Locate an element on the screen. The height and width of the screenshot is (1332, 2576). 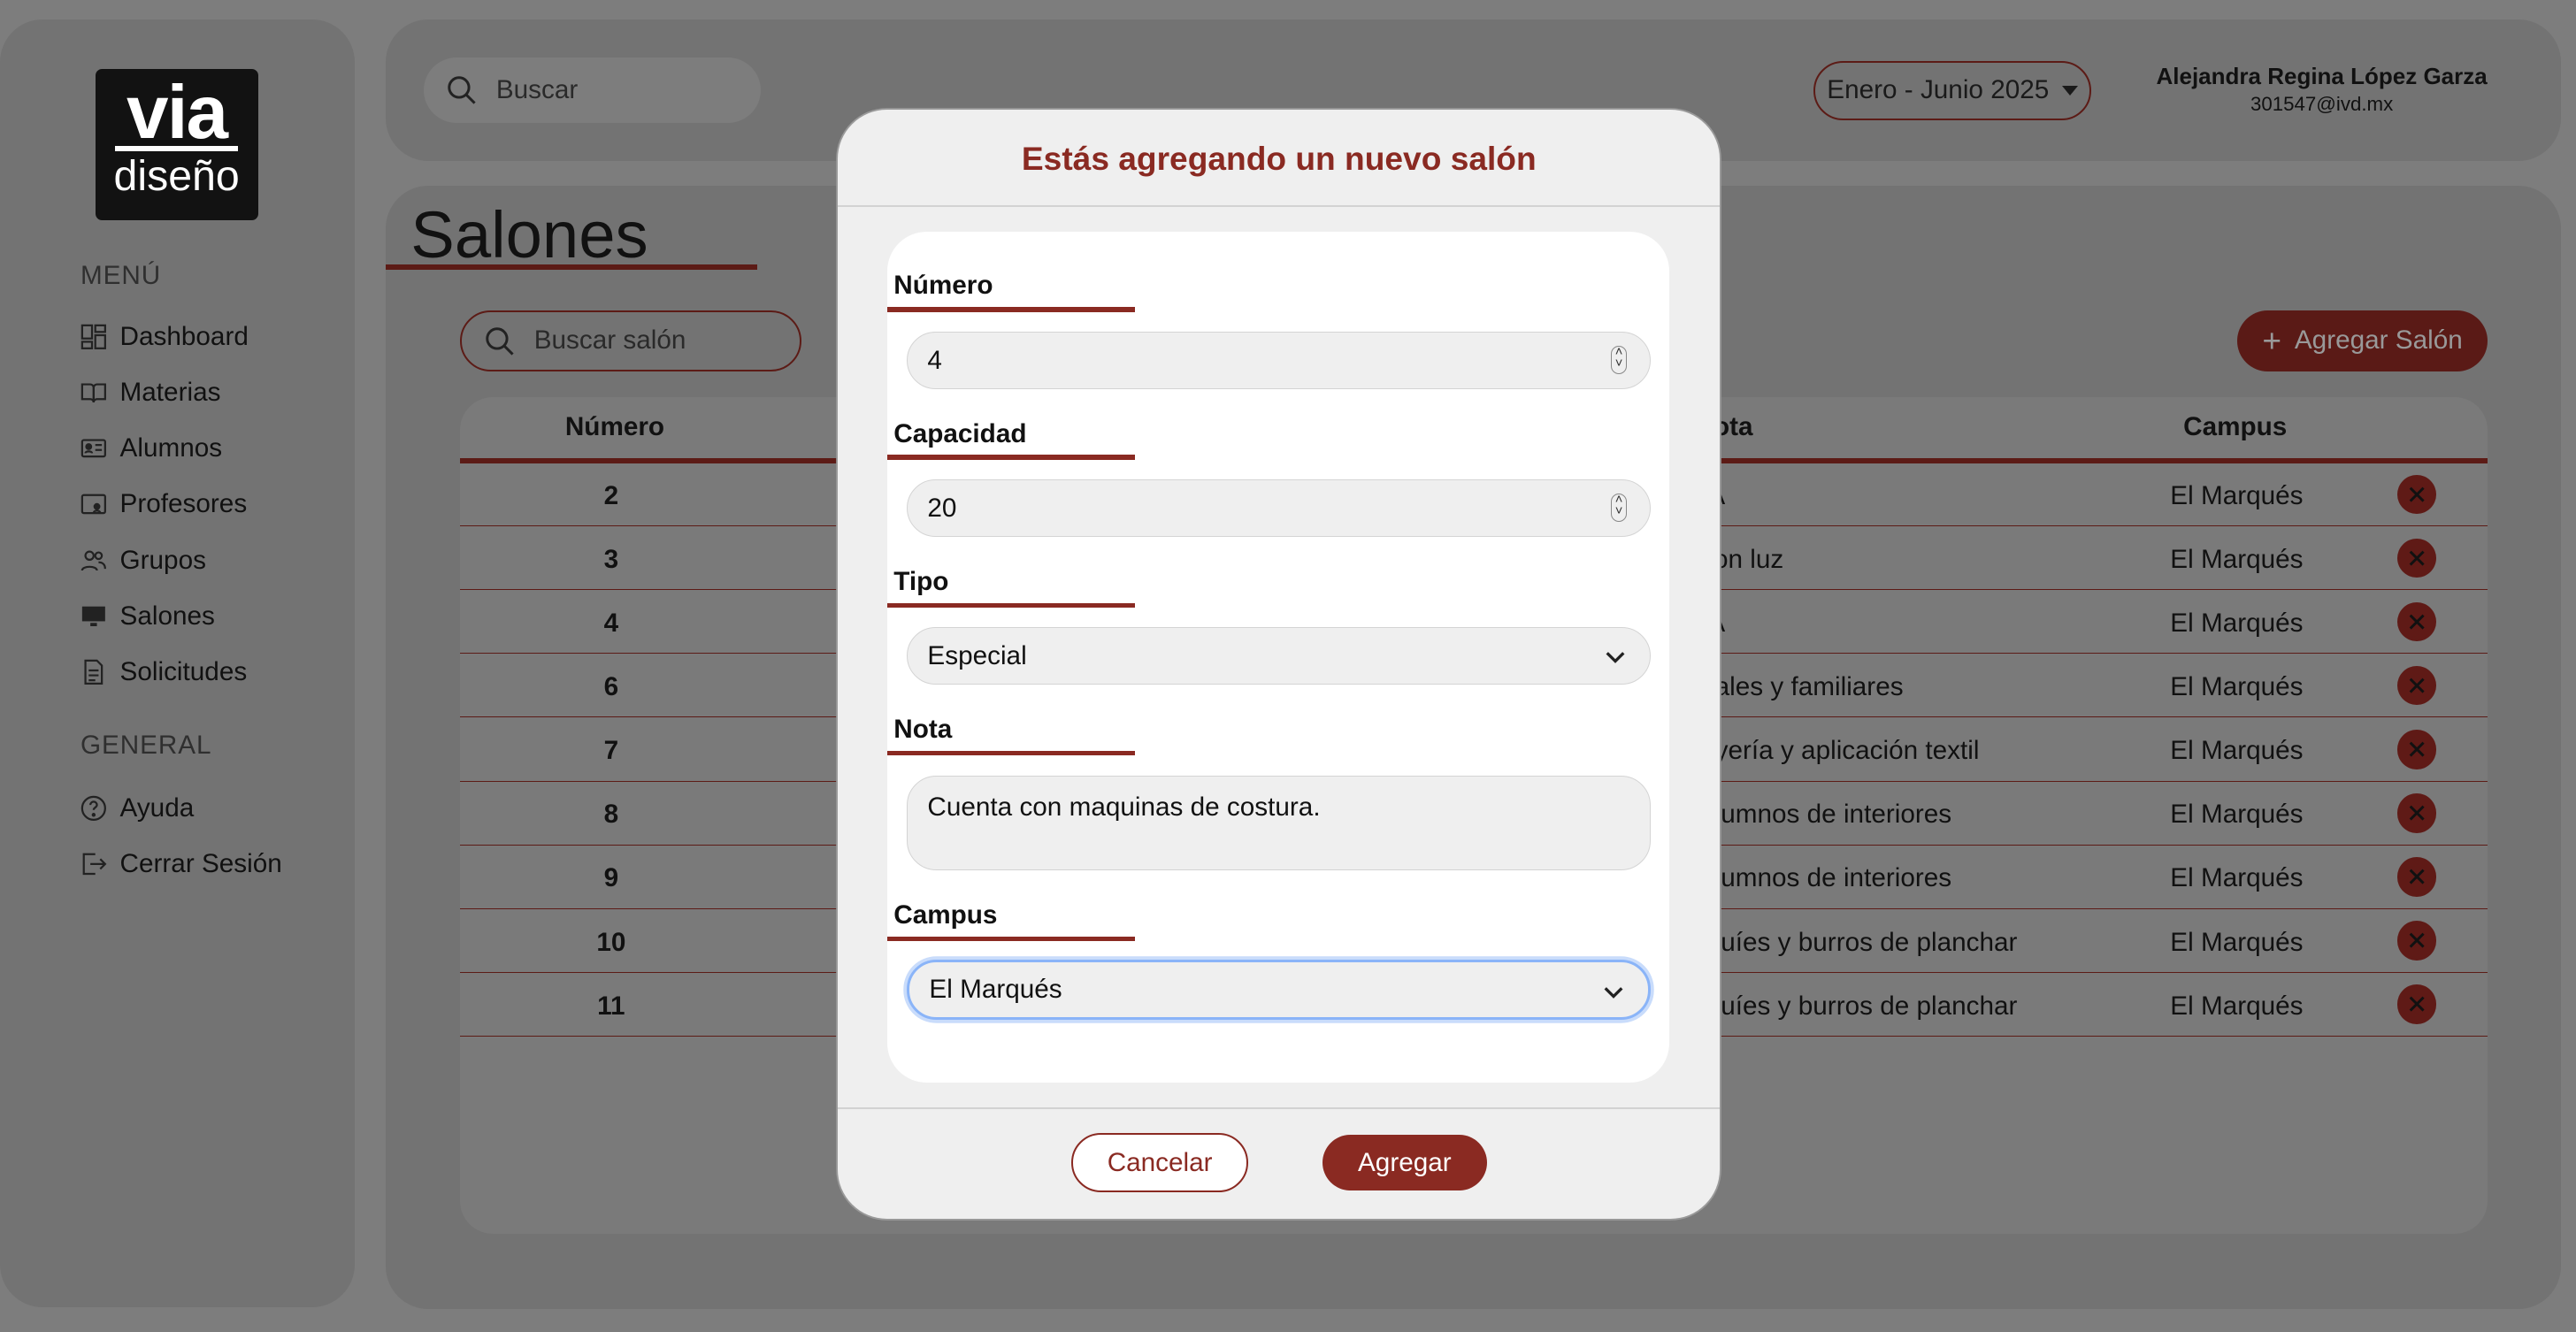
page-title: Salones is located at coordinates (529, 234).